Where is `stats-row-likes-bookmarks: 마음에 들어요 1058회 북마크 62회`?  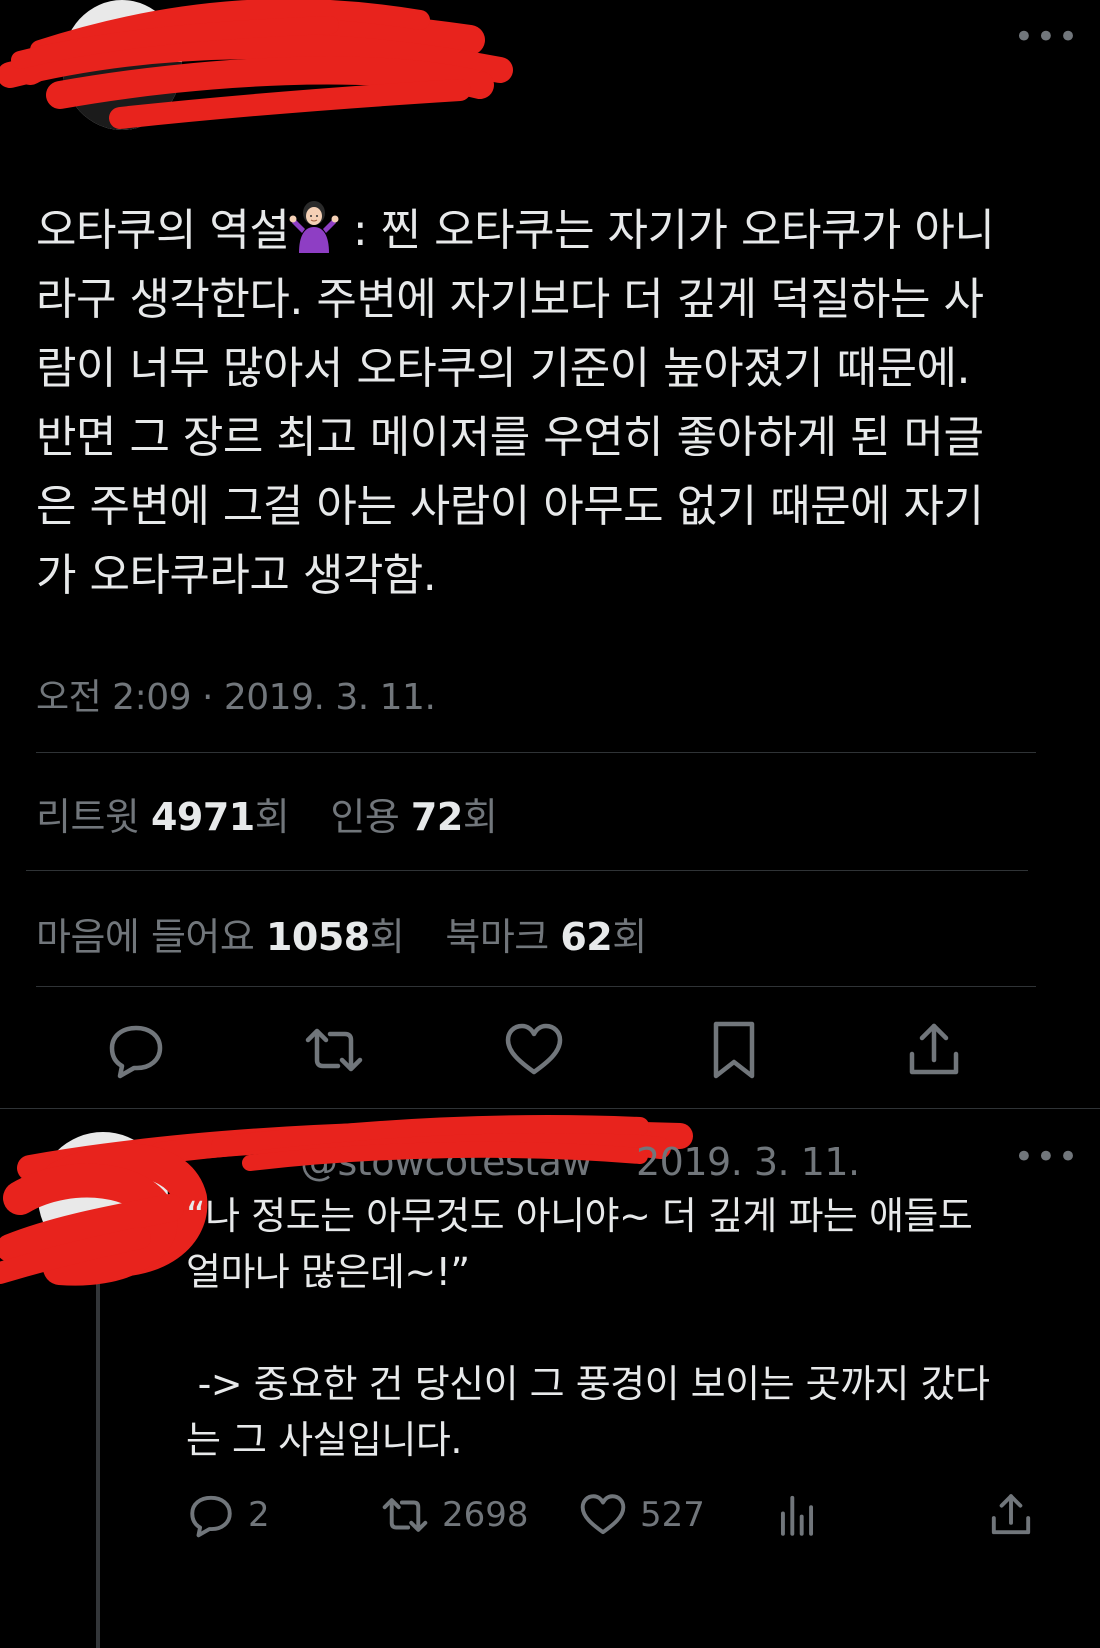
stats-row-likes-bookmarks: 마음에 들어요 1058회 북마크 62회 is located at coordinates (341, 933).